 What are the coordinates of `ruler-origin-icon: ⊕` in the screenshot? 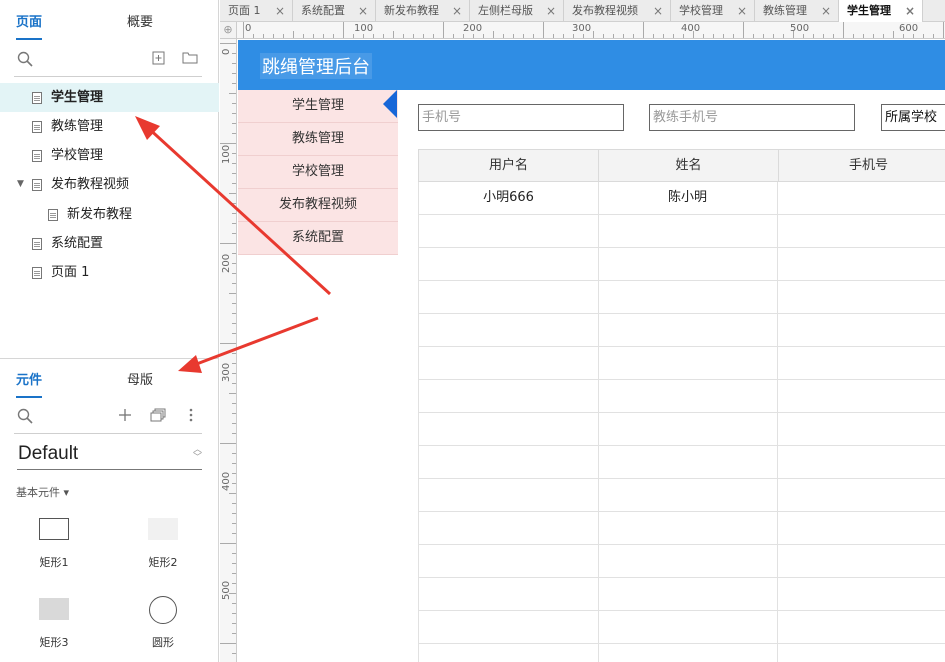 It's located at (228, 30).